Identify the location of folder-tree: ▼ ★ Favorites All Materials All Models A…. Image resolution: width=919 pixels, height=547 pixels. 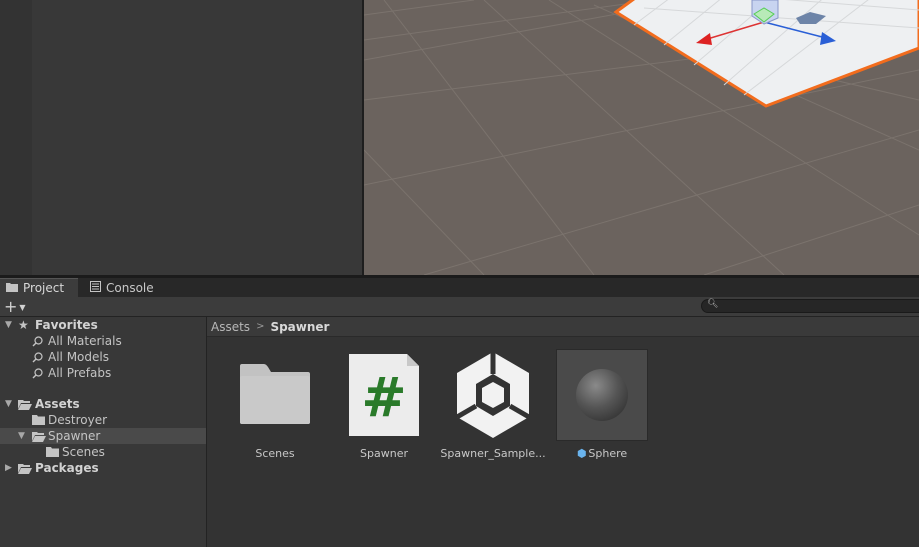
(103, 432).